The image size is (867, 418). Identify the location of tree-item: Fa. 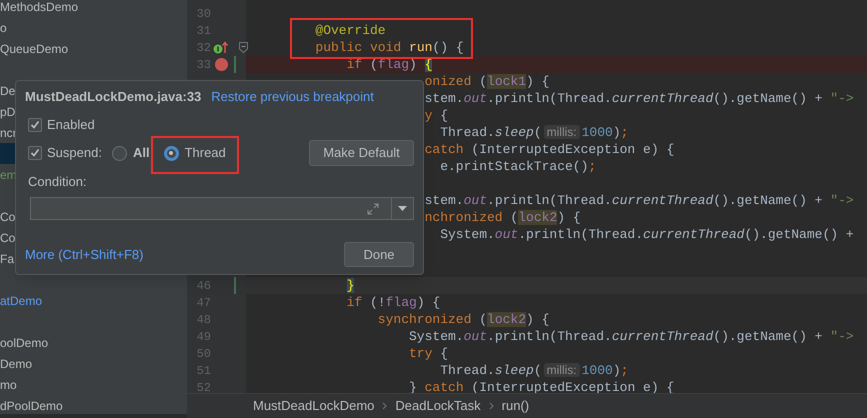
(7, 259).